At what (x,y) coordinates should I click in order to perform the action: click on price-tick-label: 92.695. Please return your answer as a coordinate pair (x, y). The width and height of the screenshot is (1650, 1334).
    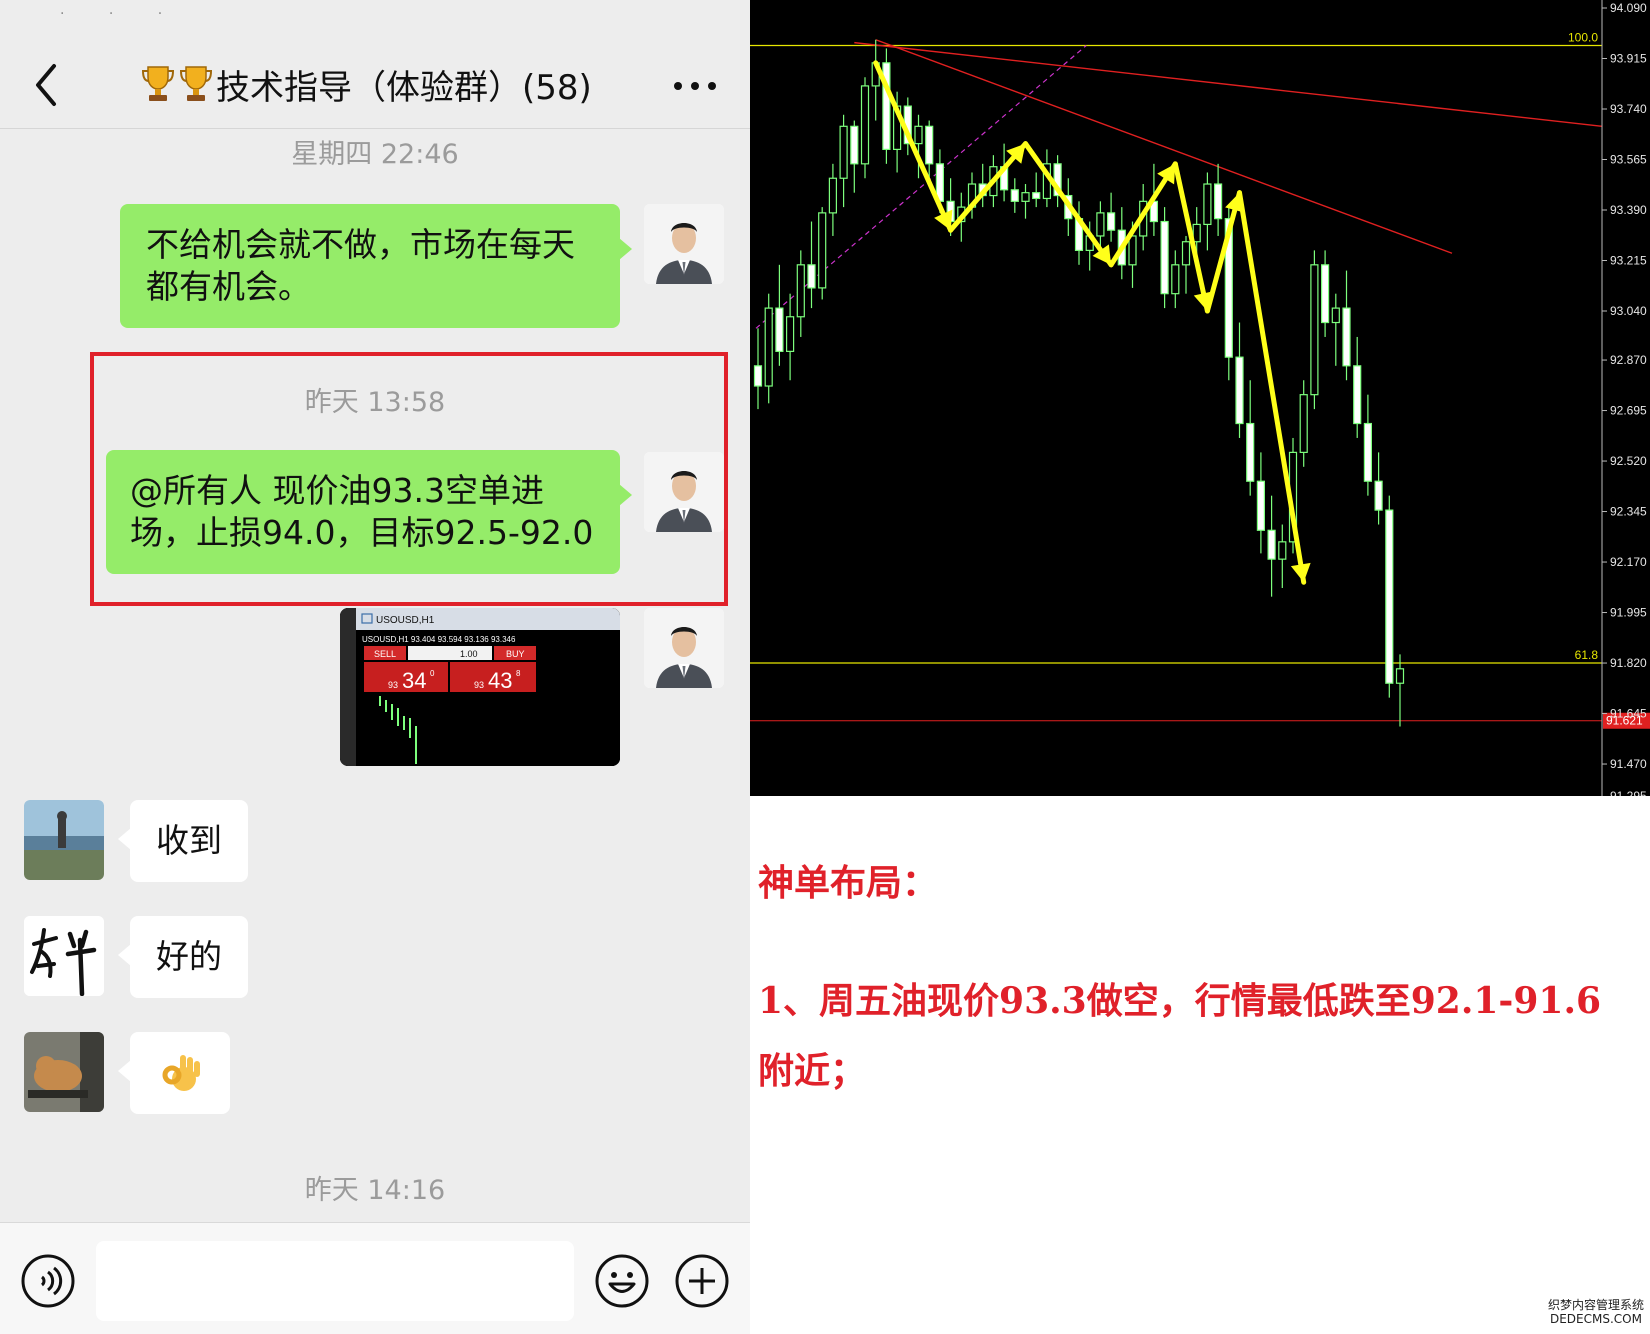
    Looking at the image, I should click on (1628, 411).